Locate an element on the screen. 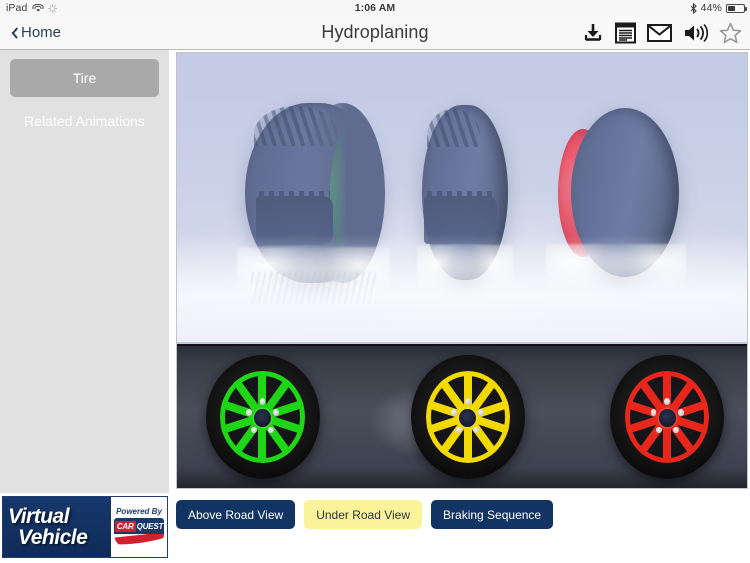 The height and width of the screenshot is (563, 750). status-bar: iPad 1:06 AM 44% is located at coordinates (375, 8).